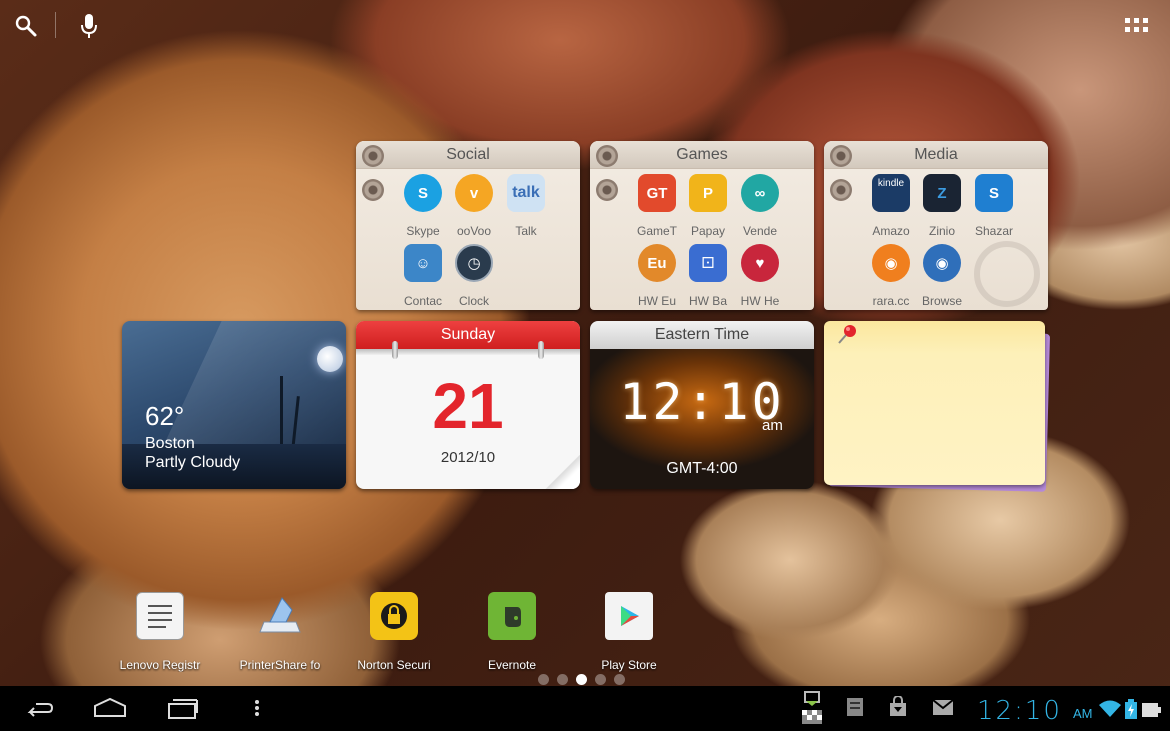  Describe the element at coordinates (941, 301) in the screenshot. I see `app-label: Browse` at that location.